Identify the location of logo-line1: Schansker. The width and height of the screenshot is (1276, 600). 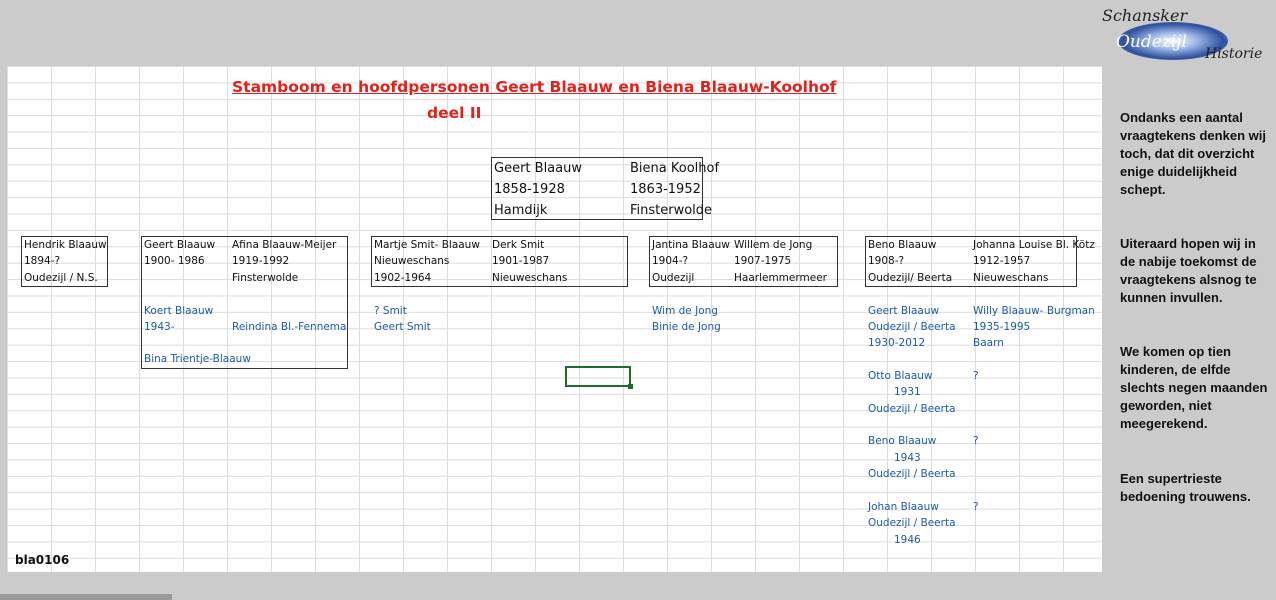
(1145, 15).